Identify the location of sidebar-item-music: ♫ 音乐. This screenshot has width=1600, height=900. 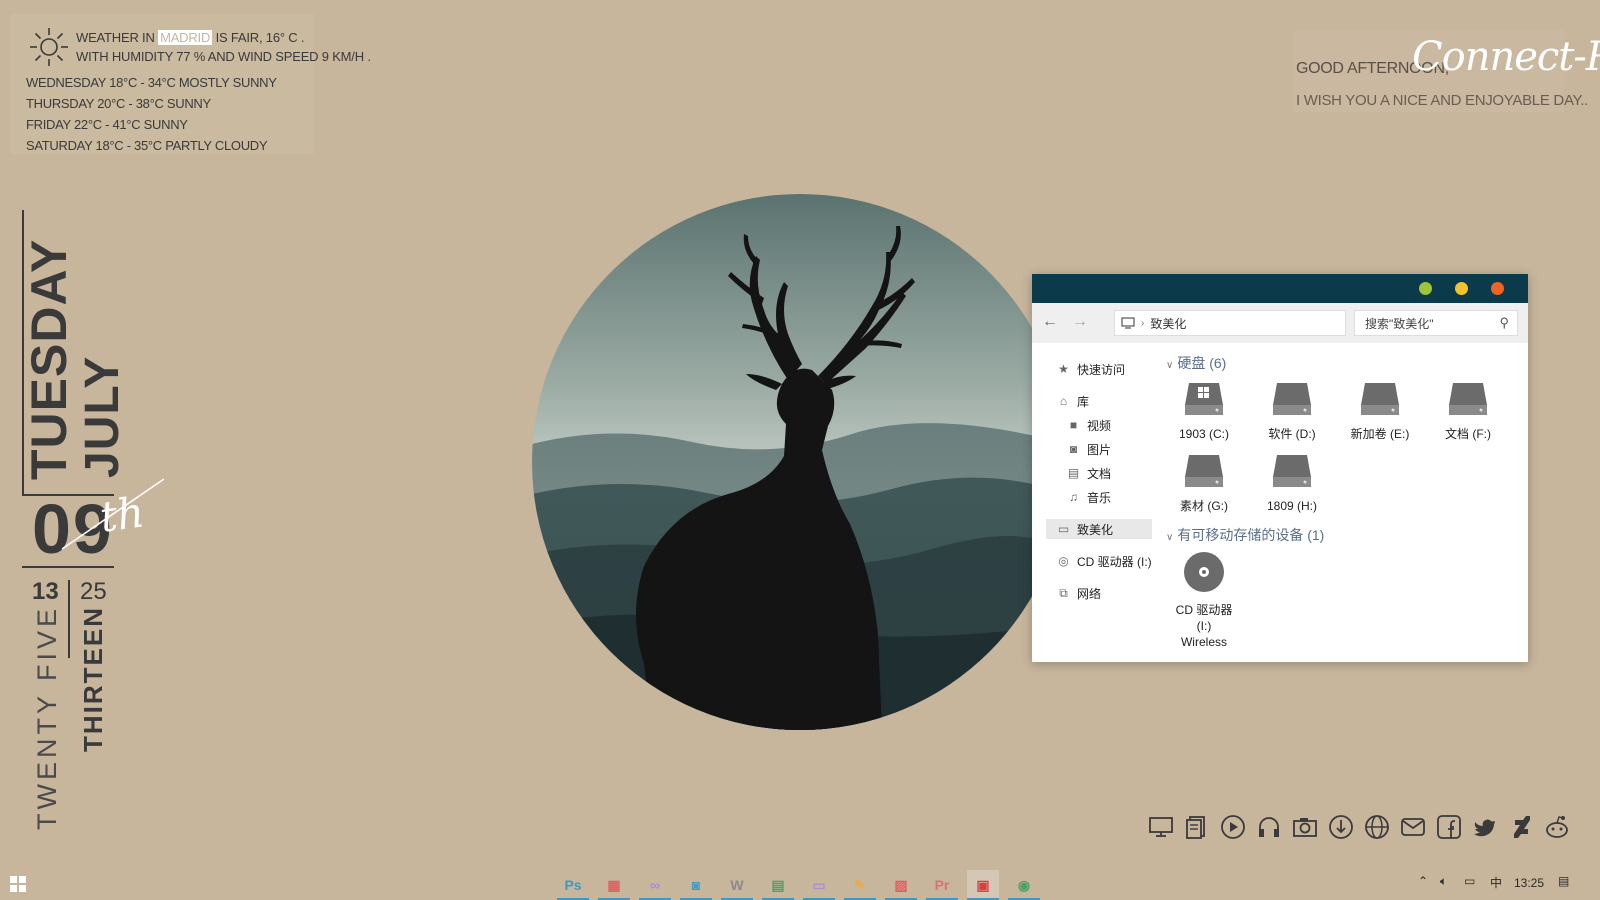
(1088, 497).